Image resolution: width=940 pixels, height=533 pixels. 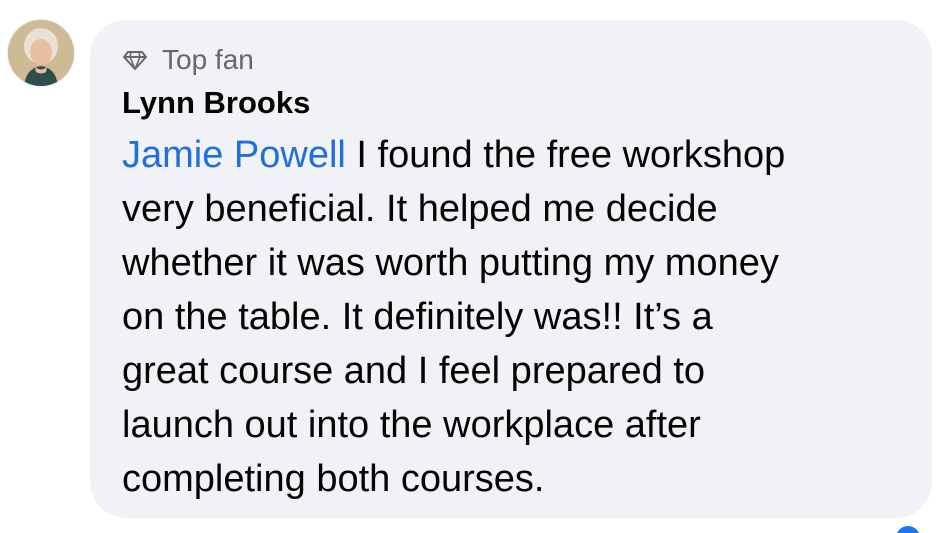 I want to click on comment-line: launch out into the workplace after, so click(x=411, y=425).